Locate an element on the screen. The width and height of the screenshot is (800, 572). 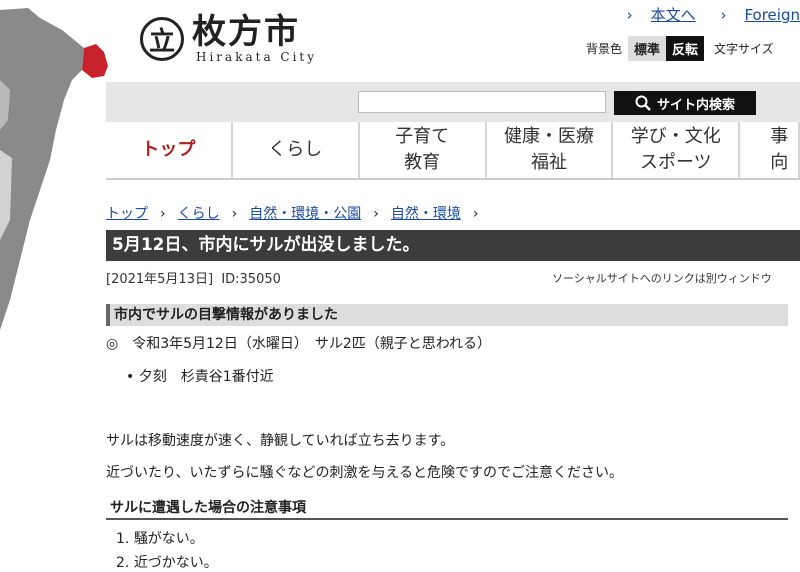
search-icon is located at coordinates (643, 103).